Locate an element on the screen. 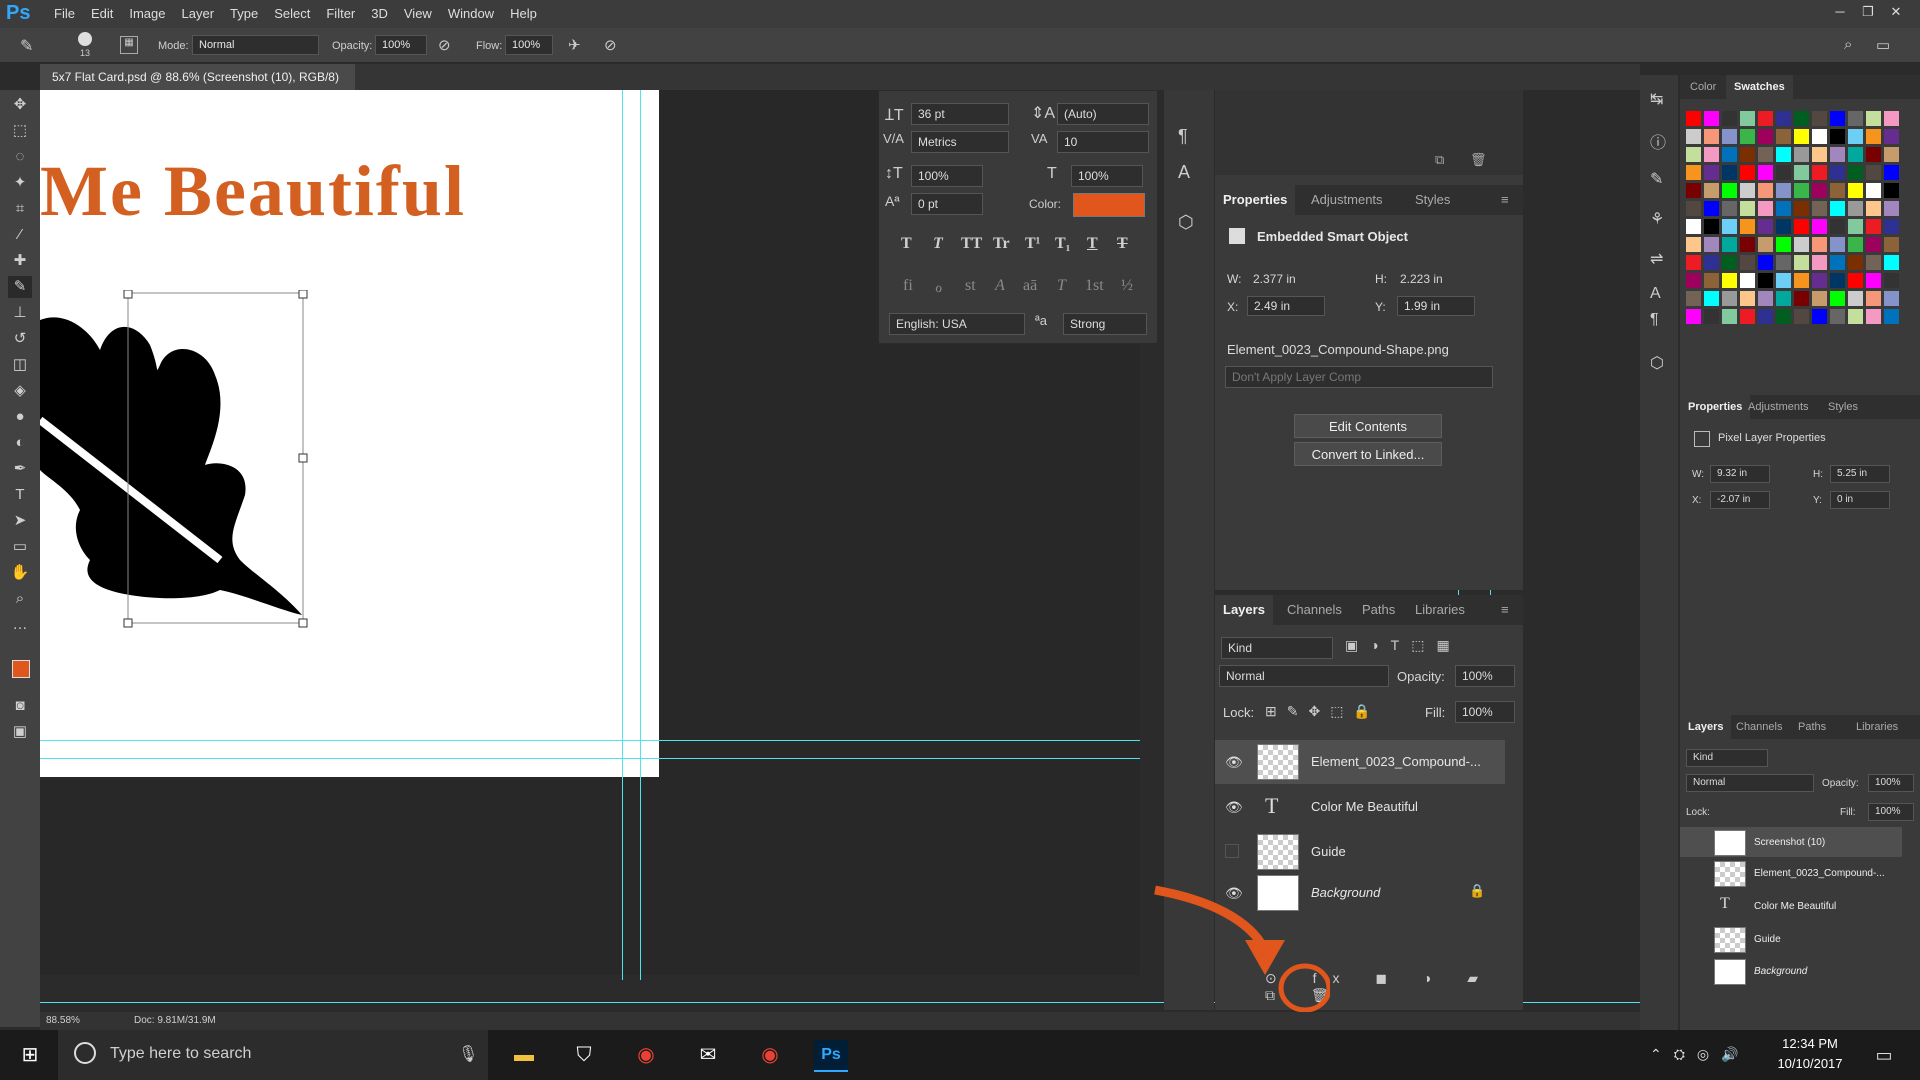 The height and width of the screenshot is (1080, 1920). height-field: 5.25 in is located at coordinates (1860, 474).